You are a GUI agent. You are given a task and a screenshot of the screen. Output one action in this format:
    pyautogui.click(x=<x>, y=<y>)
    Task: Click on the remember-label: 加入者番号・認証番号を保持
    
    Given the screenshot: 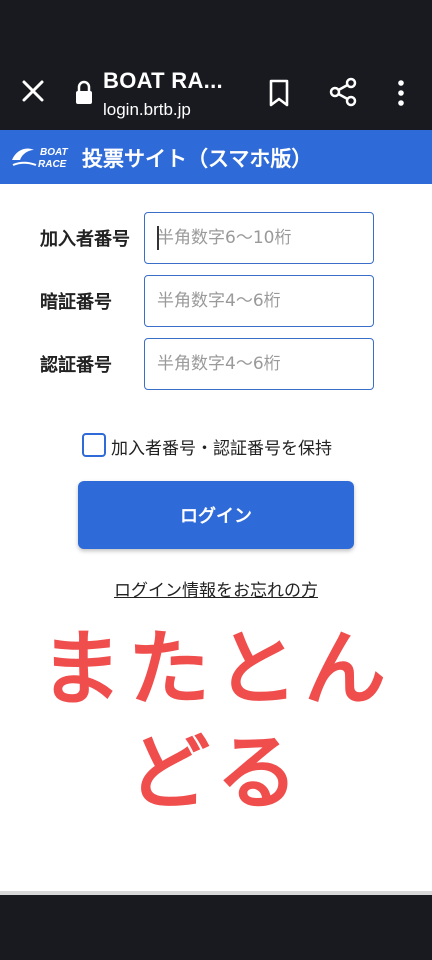 What is the action you would take?
    pyautogui.click(x=221, y=446)
    